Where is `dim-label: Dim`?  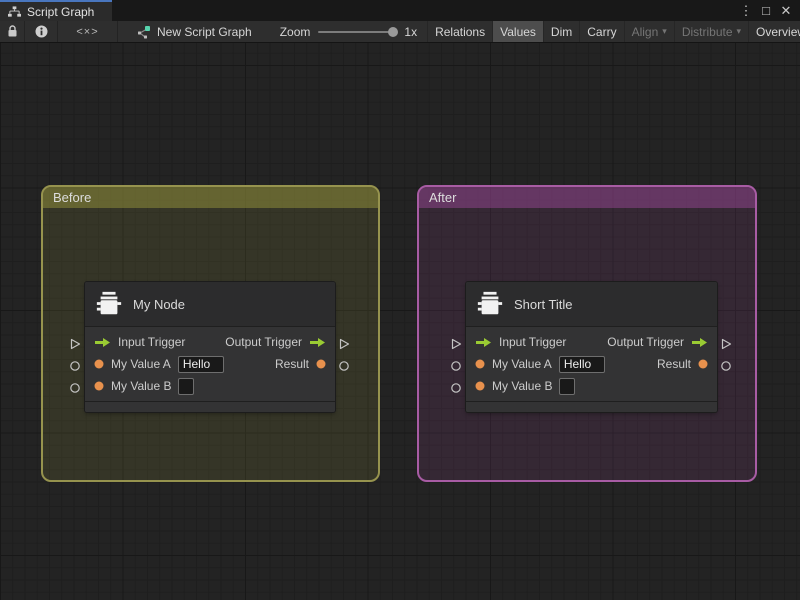 dim-label: Dim is located at coordinates (561, 31).